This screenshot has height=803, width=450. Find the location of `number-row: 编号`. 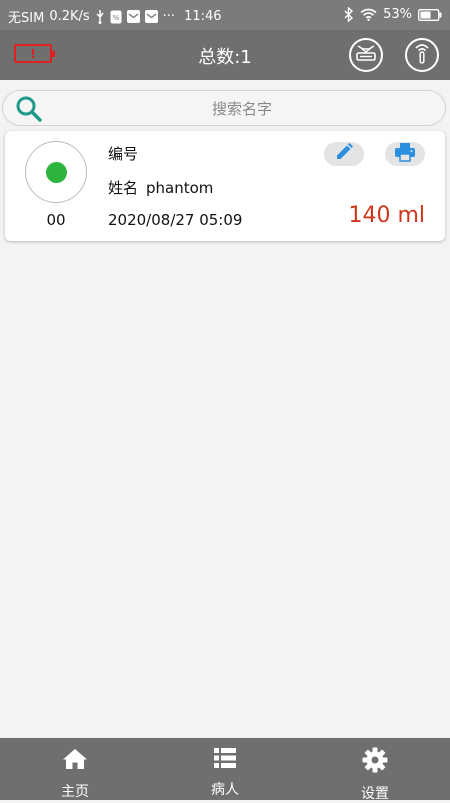

number-row: 编号 is located at coordinates (123, 153).